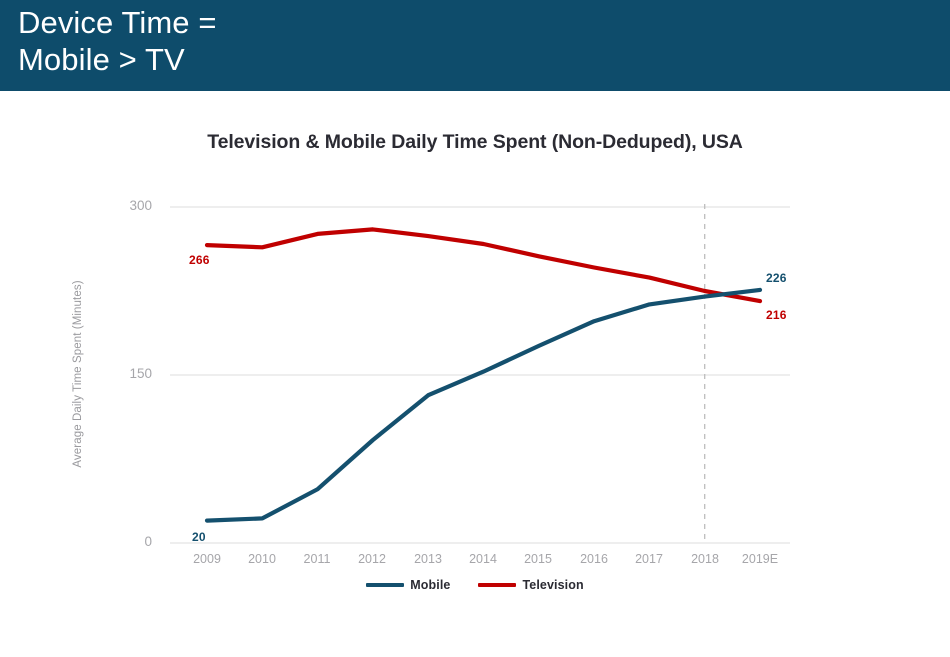 This screenshot has width=950, height=657. I want to click on legend-label-television: Television, so click(553, 585).